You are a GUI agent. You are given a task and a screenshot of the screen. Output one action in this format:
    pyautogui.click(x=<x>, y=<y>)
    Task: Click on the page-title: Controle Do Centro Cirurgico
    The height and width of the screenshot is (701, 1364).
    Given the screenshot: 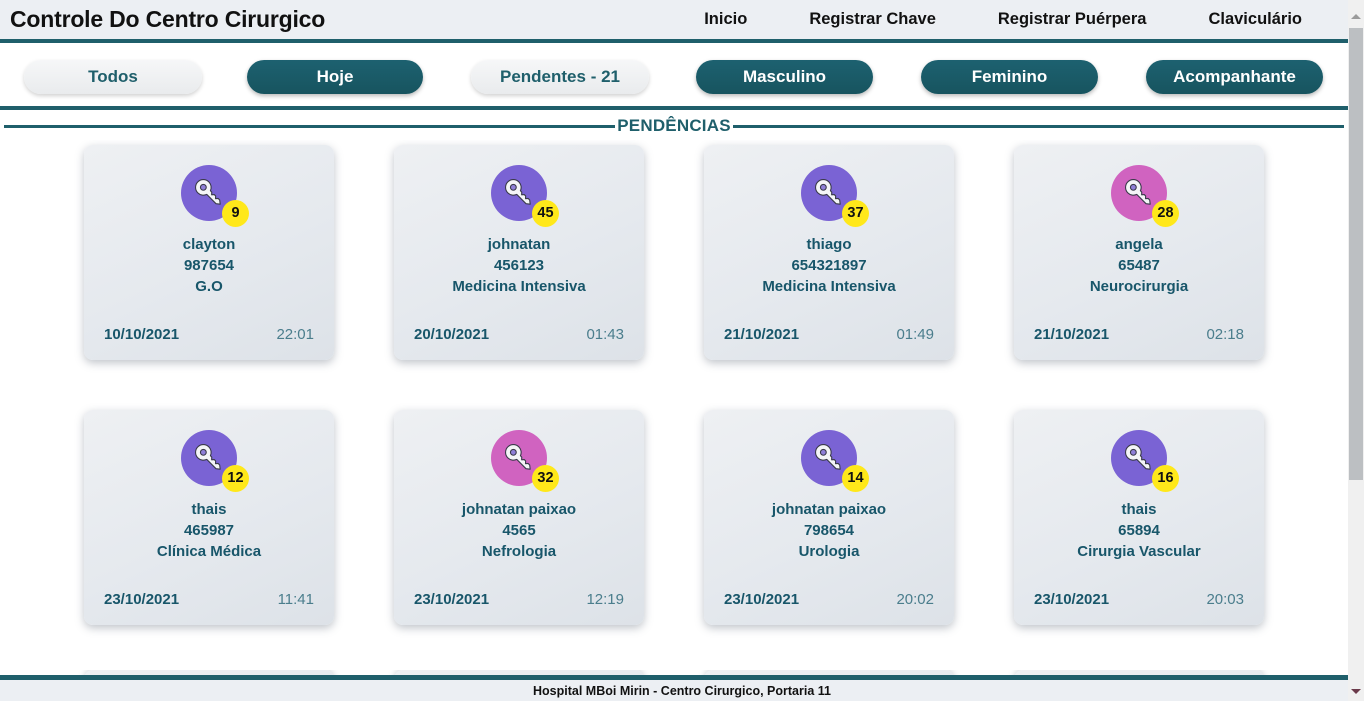 What is the action you would take?
    pyautogui.click(x=168, y=19)
    